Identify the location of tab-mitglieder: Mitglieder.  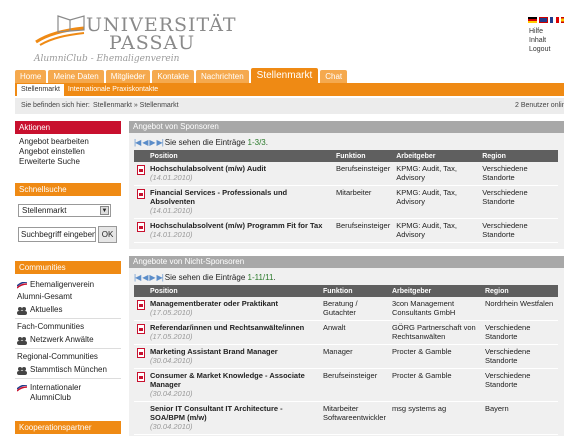
(128, 76).